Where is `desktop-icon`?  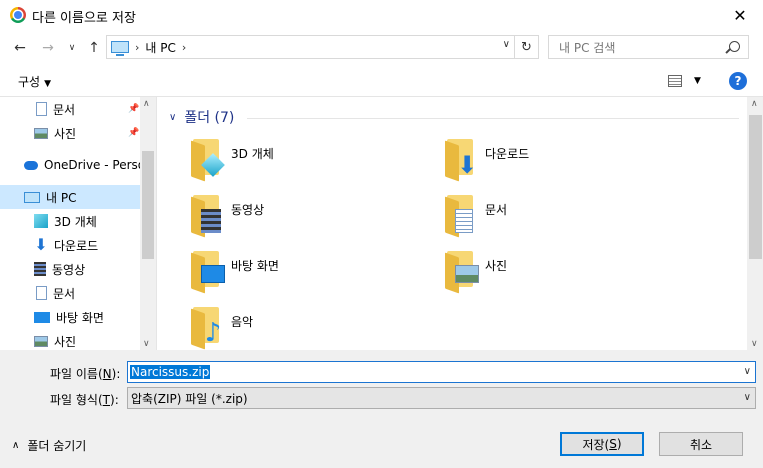
desktop-icon is located at coordinates (42, 317).